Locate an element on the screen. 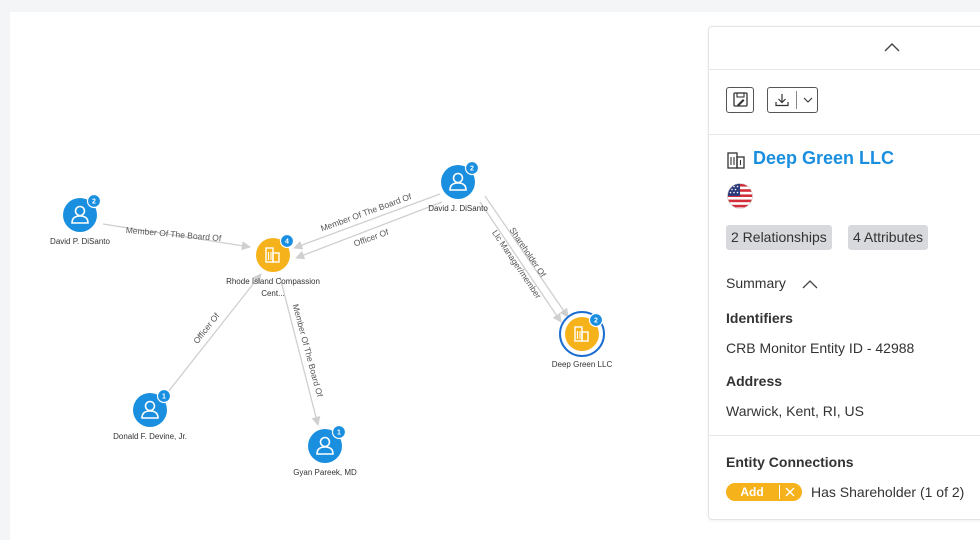  relationships-chip: 2 Relationships is located at coordinates (779, 237).